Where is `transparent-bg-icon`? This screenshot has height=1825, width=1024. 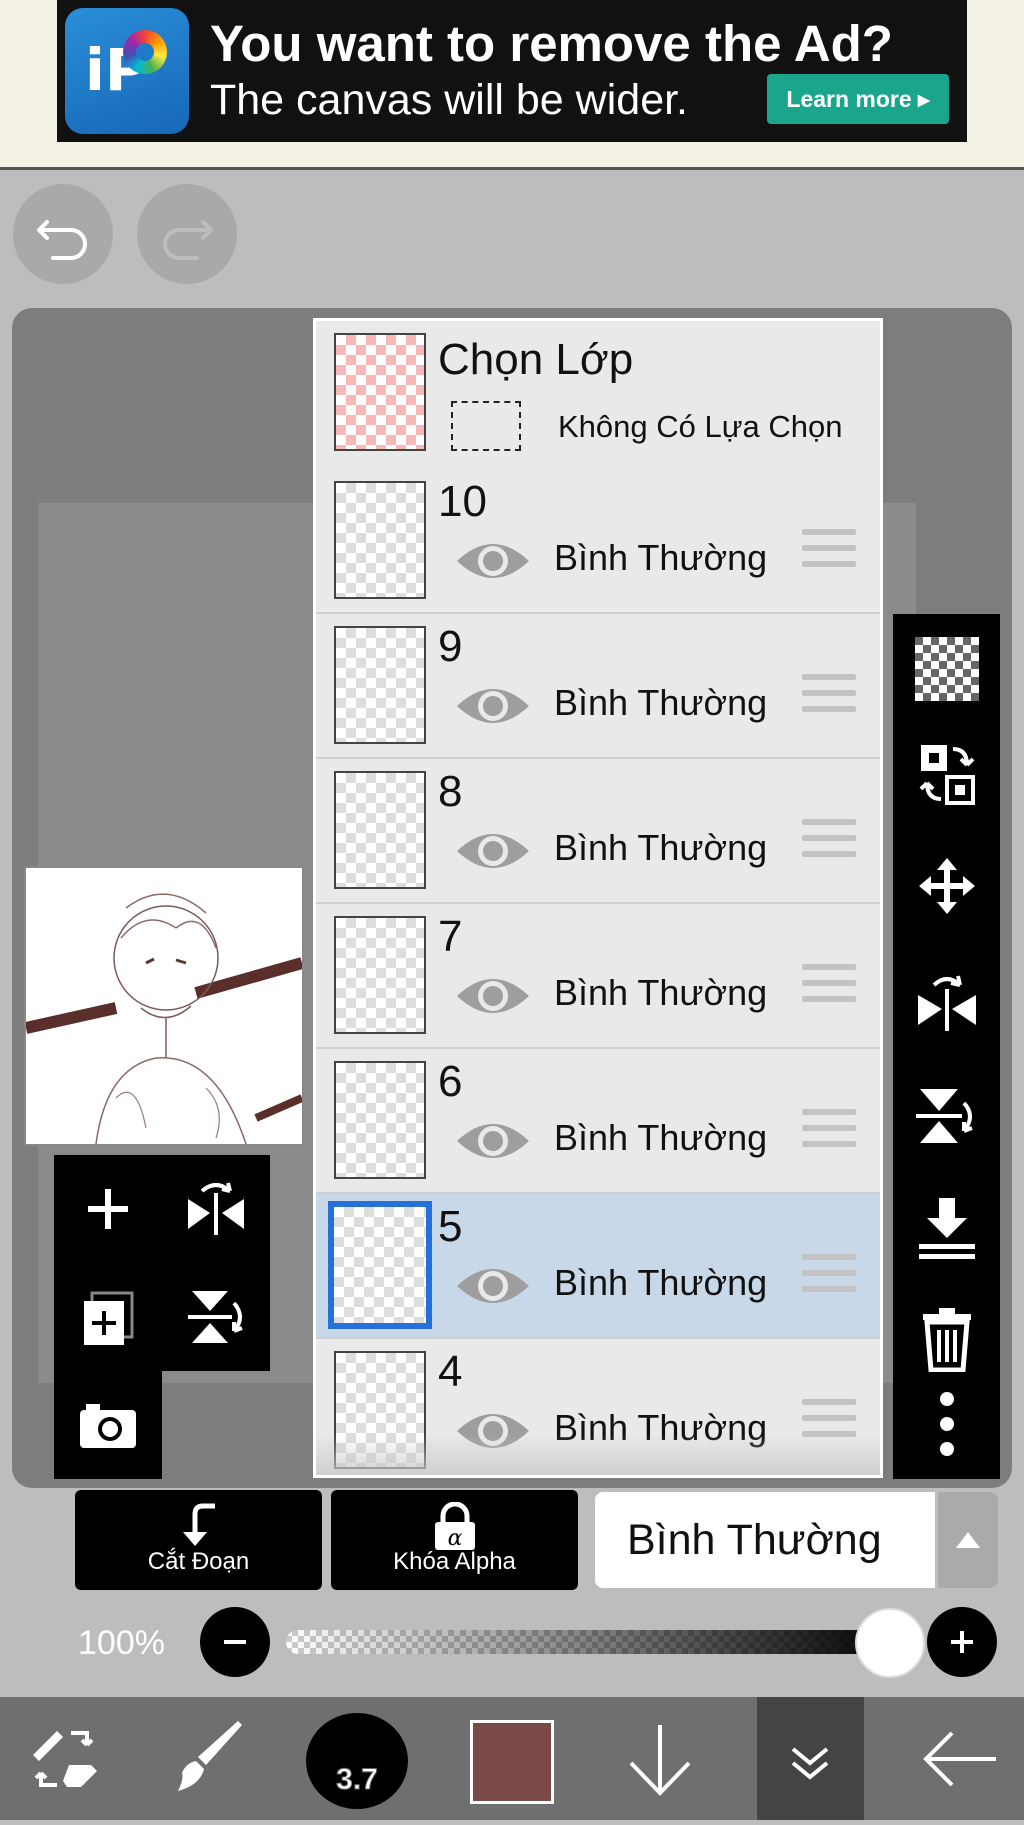 transparent-bg-icon is located at coordinates (946, 669).